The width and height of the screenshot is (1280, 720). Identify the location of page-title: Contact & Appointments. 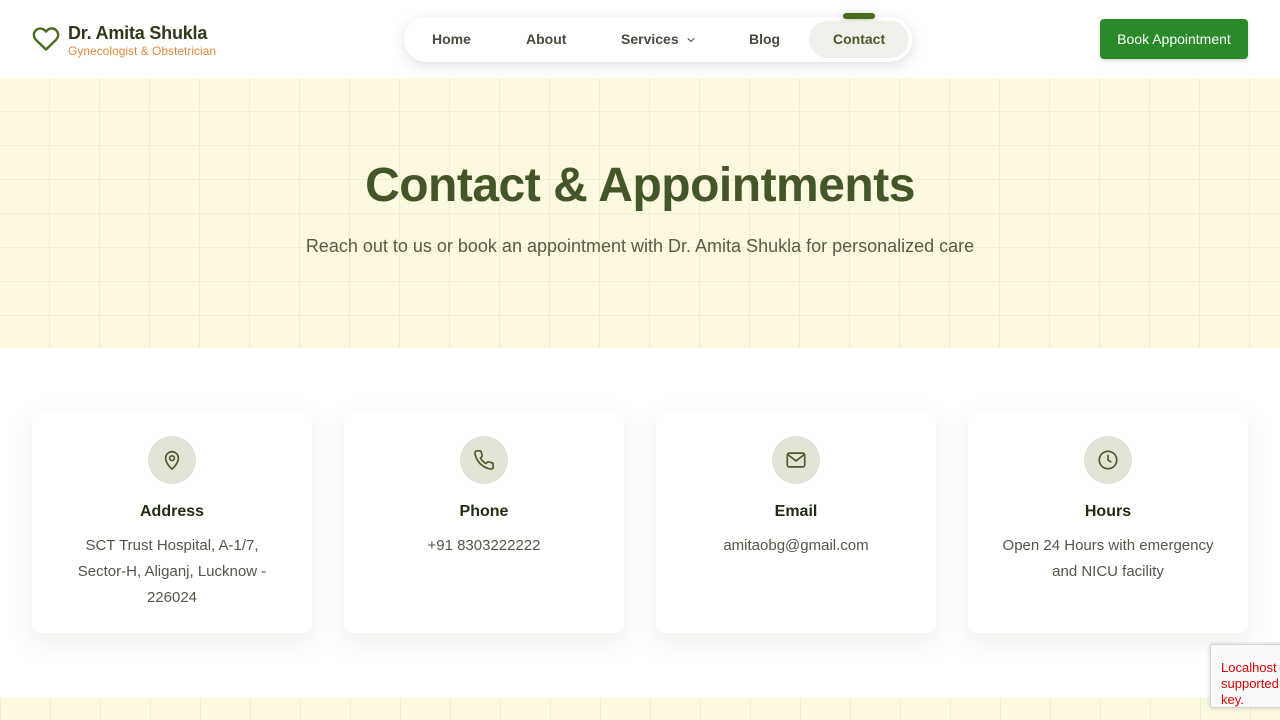
(640, 185).